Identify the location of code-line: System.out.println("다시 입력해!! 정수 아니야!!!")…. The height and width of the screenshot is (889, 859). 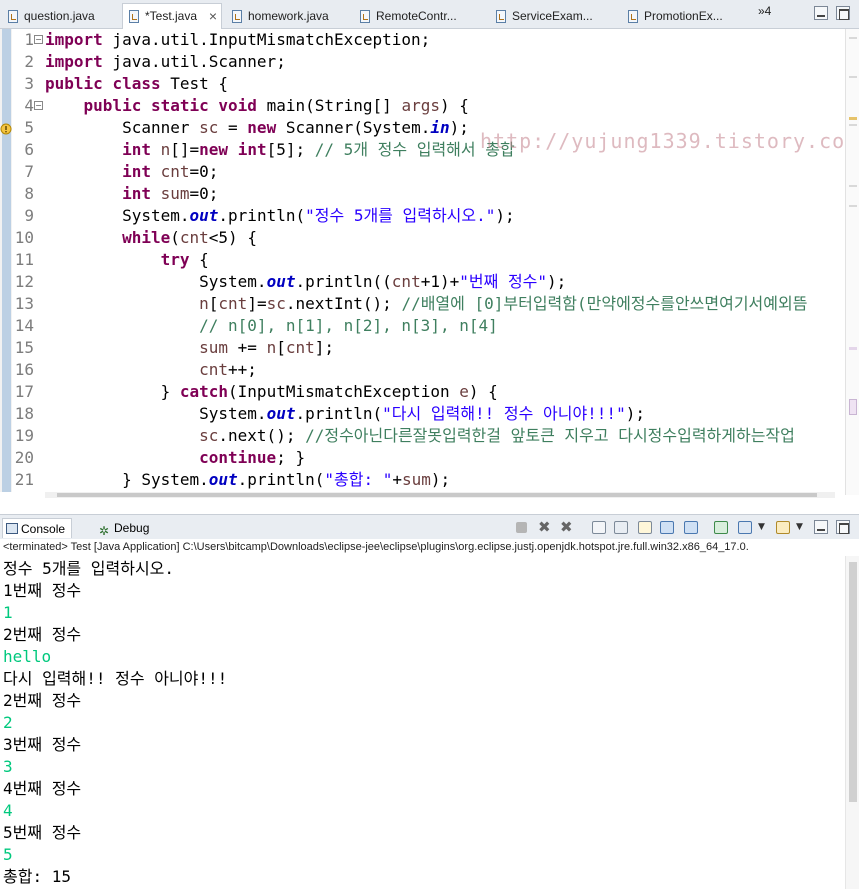
(345, 414).